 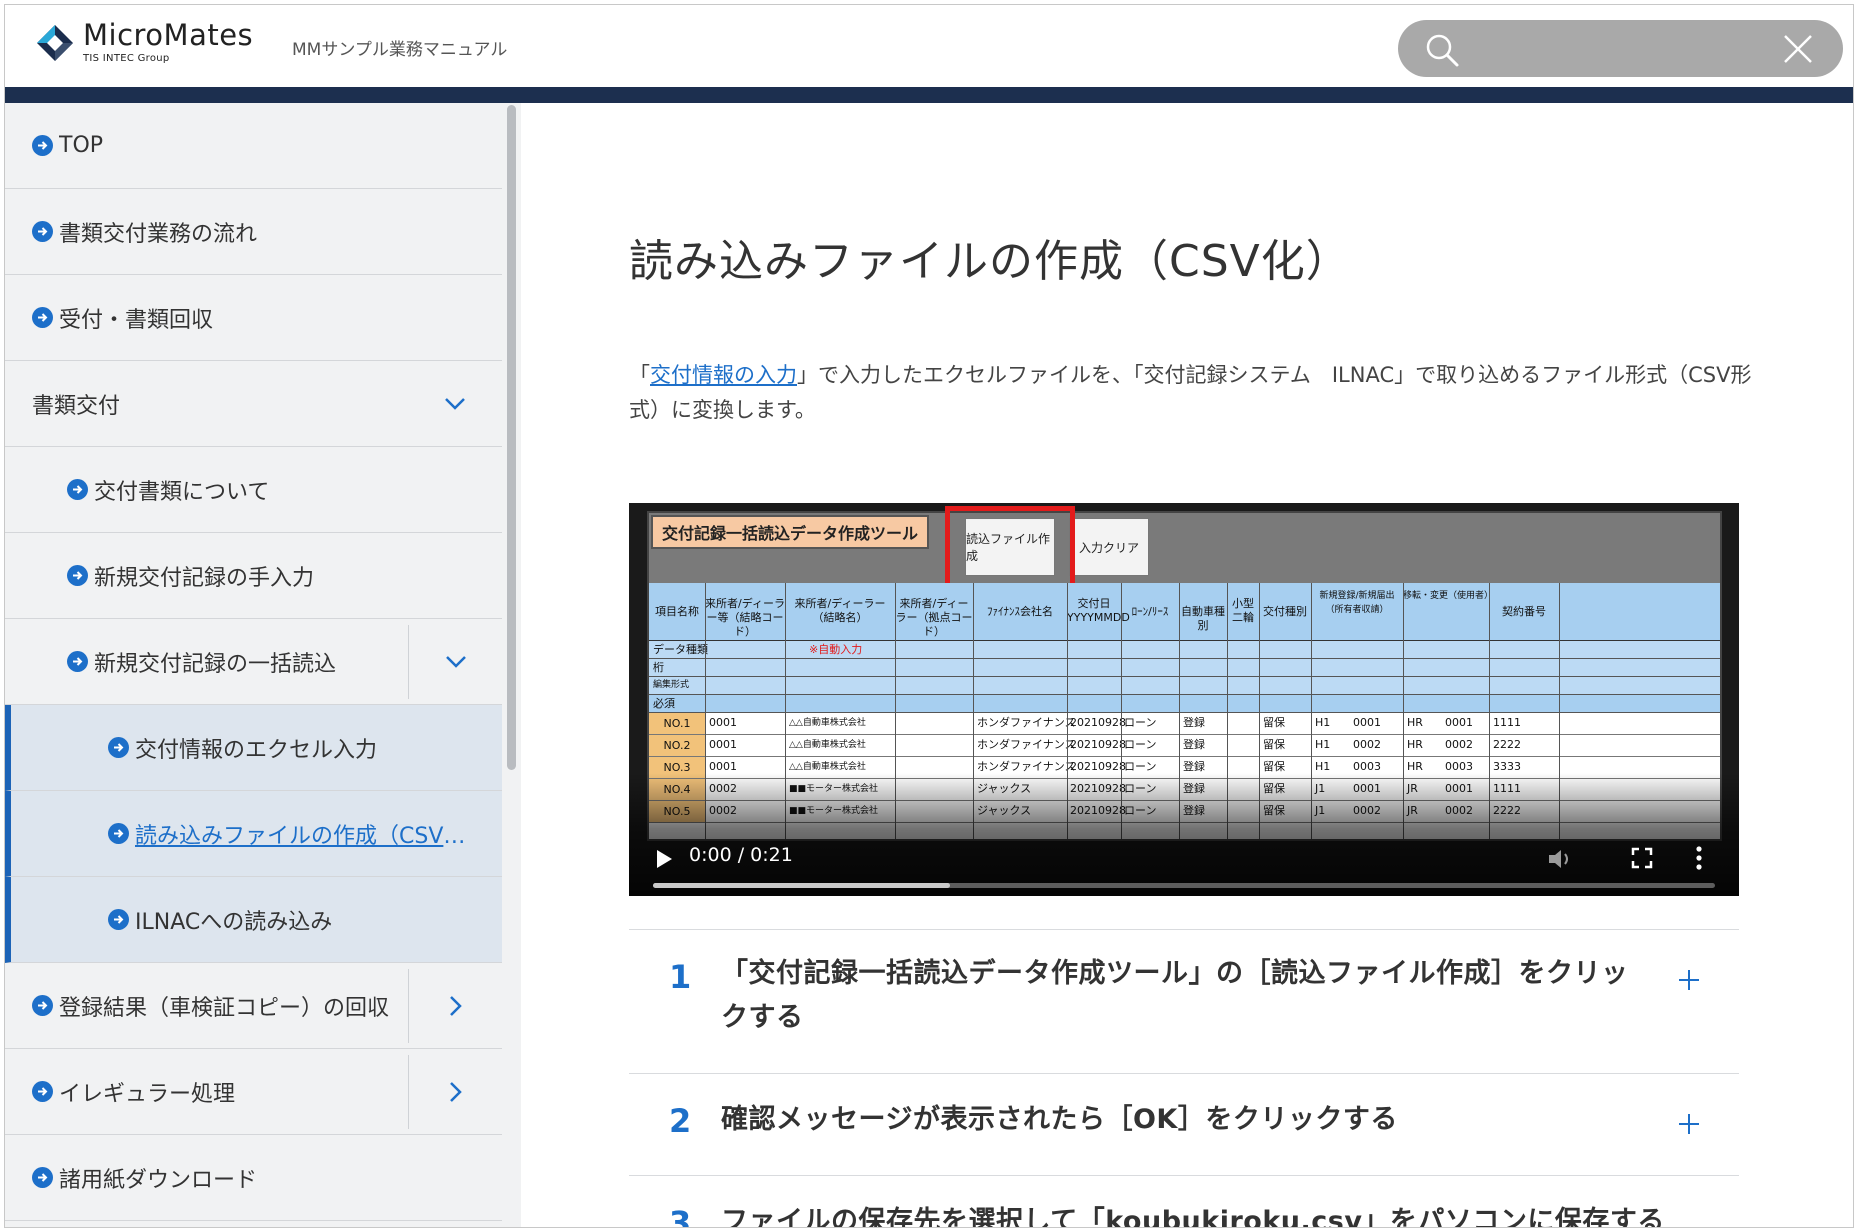 What do you see at coordinates (253, 404) in the screenshot?
I see `sidebar-item-issuance: 書類交付` at bounding box center [253, 404].